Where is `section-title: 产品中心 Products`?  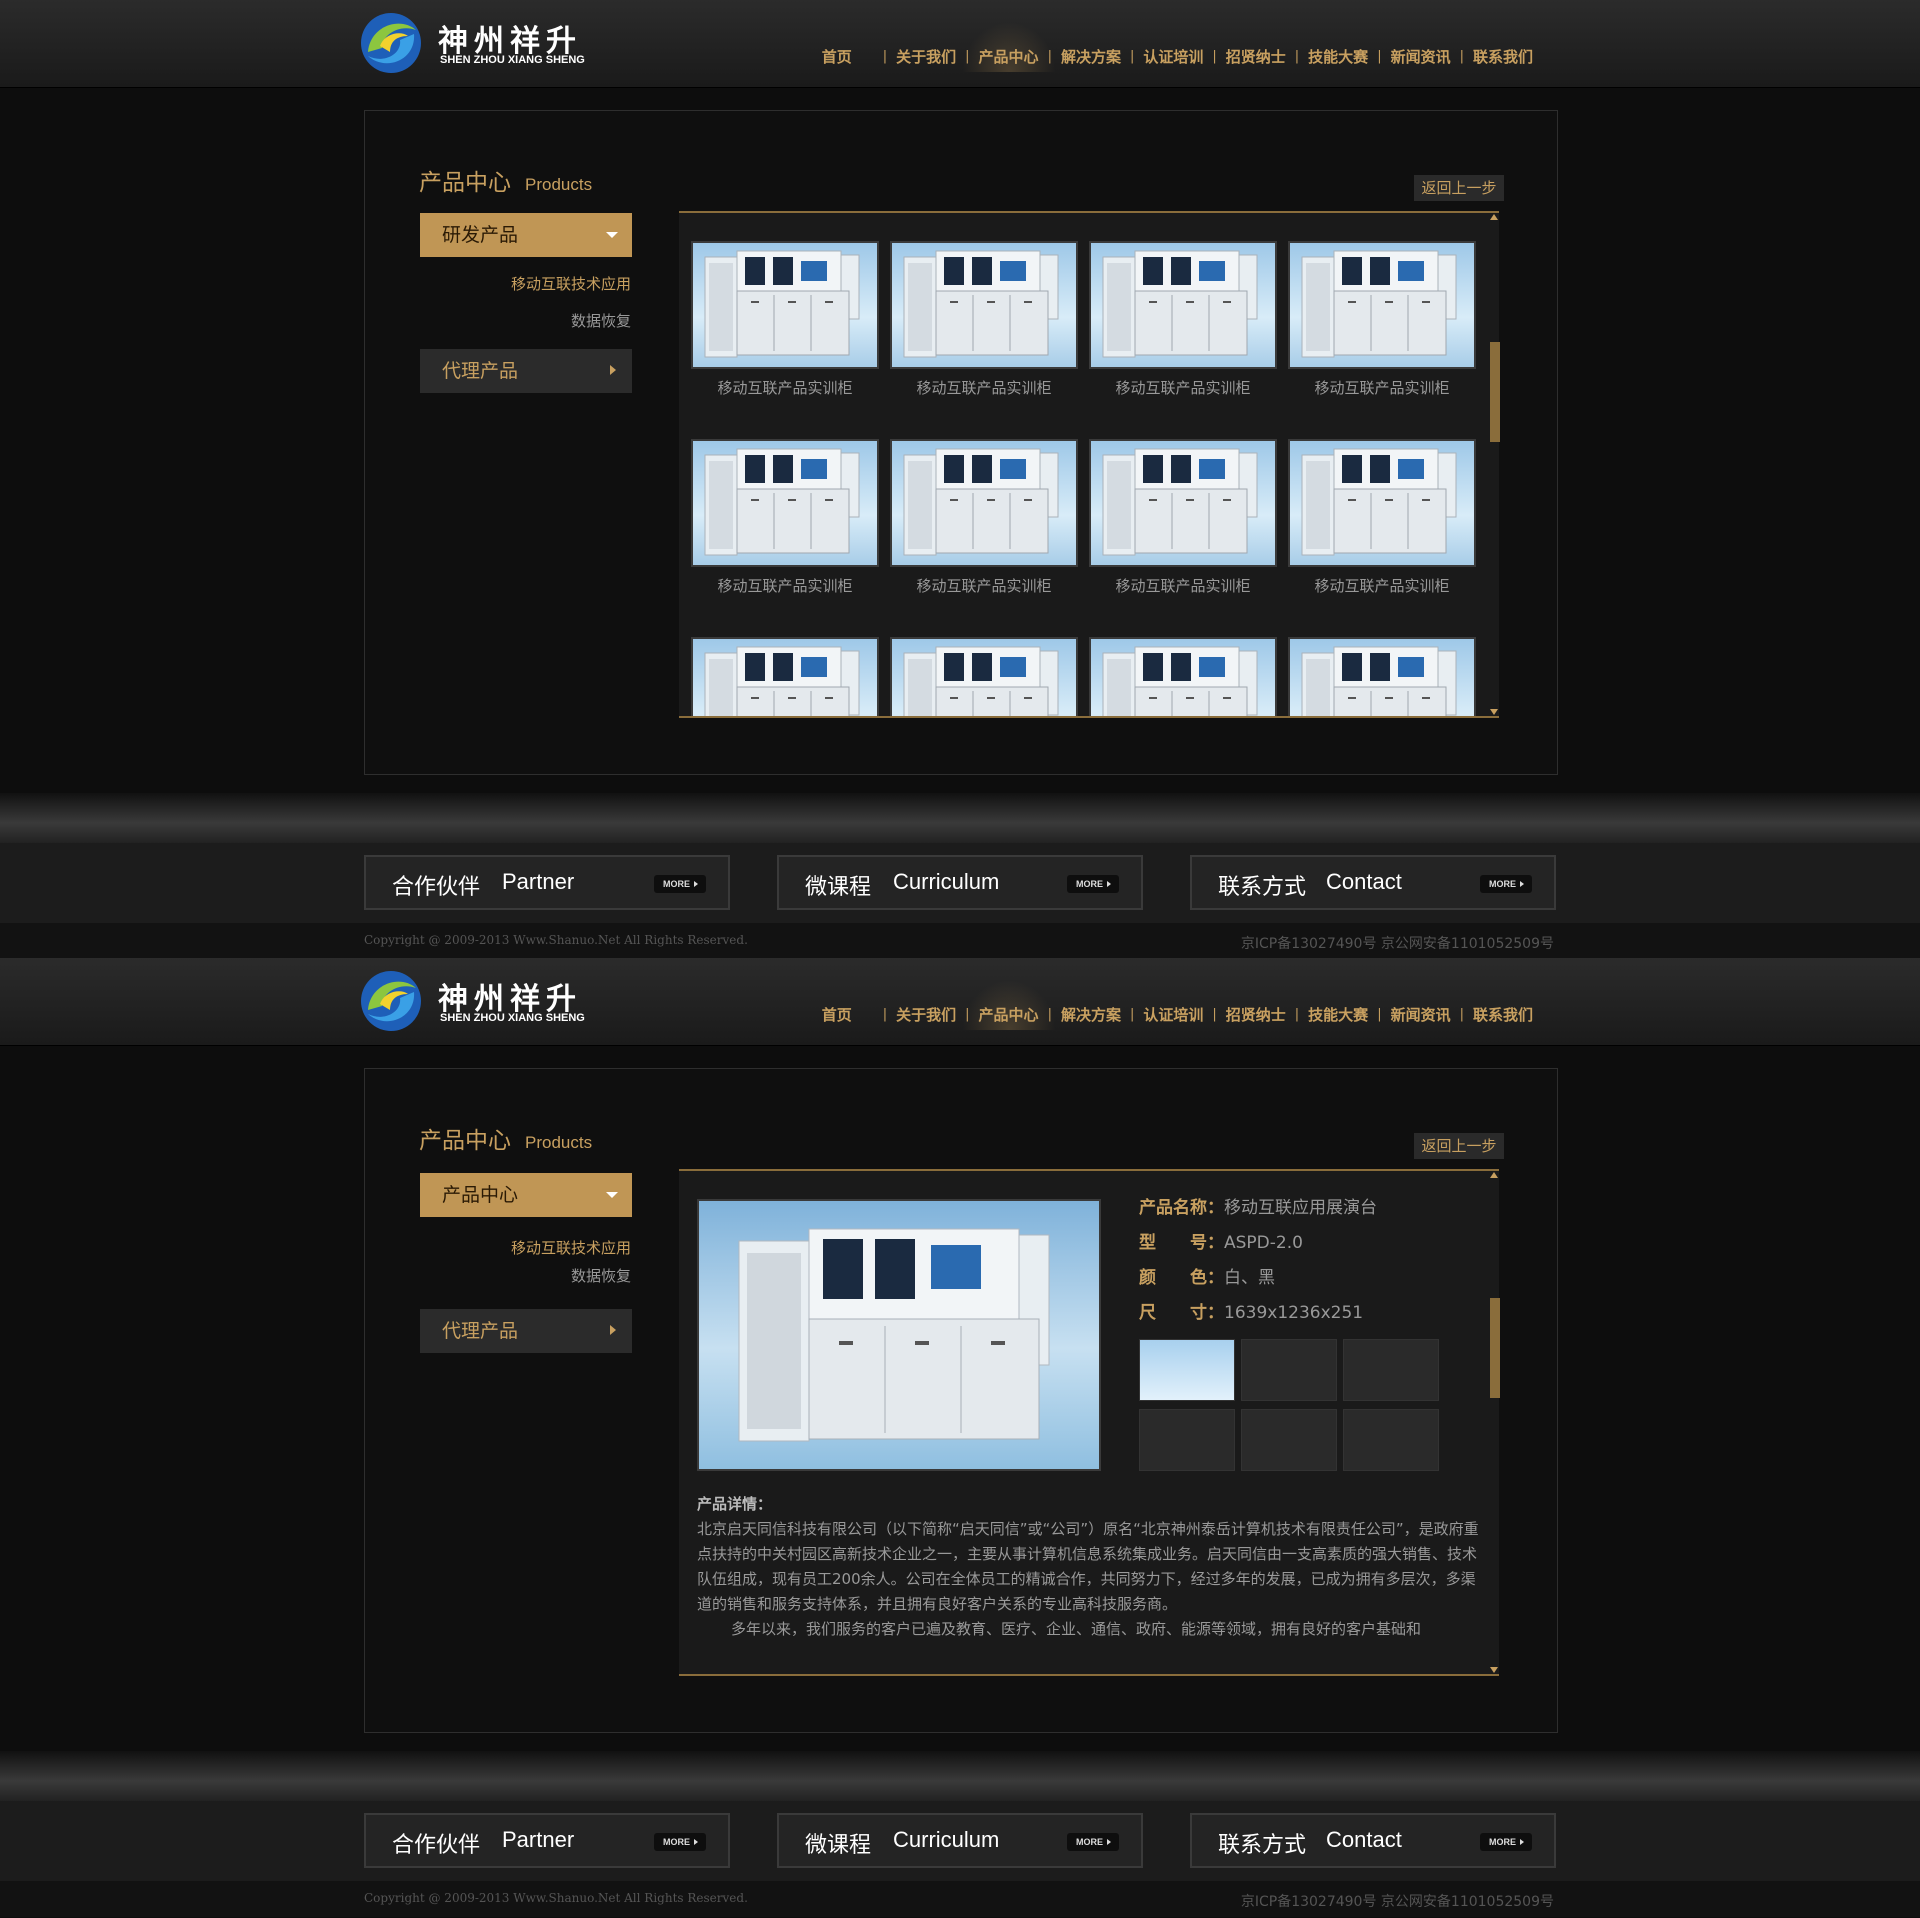
section-title: 产品中心 Products is located at coordinates (505, 180).